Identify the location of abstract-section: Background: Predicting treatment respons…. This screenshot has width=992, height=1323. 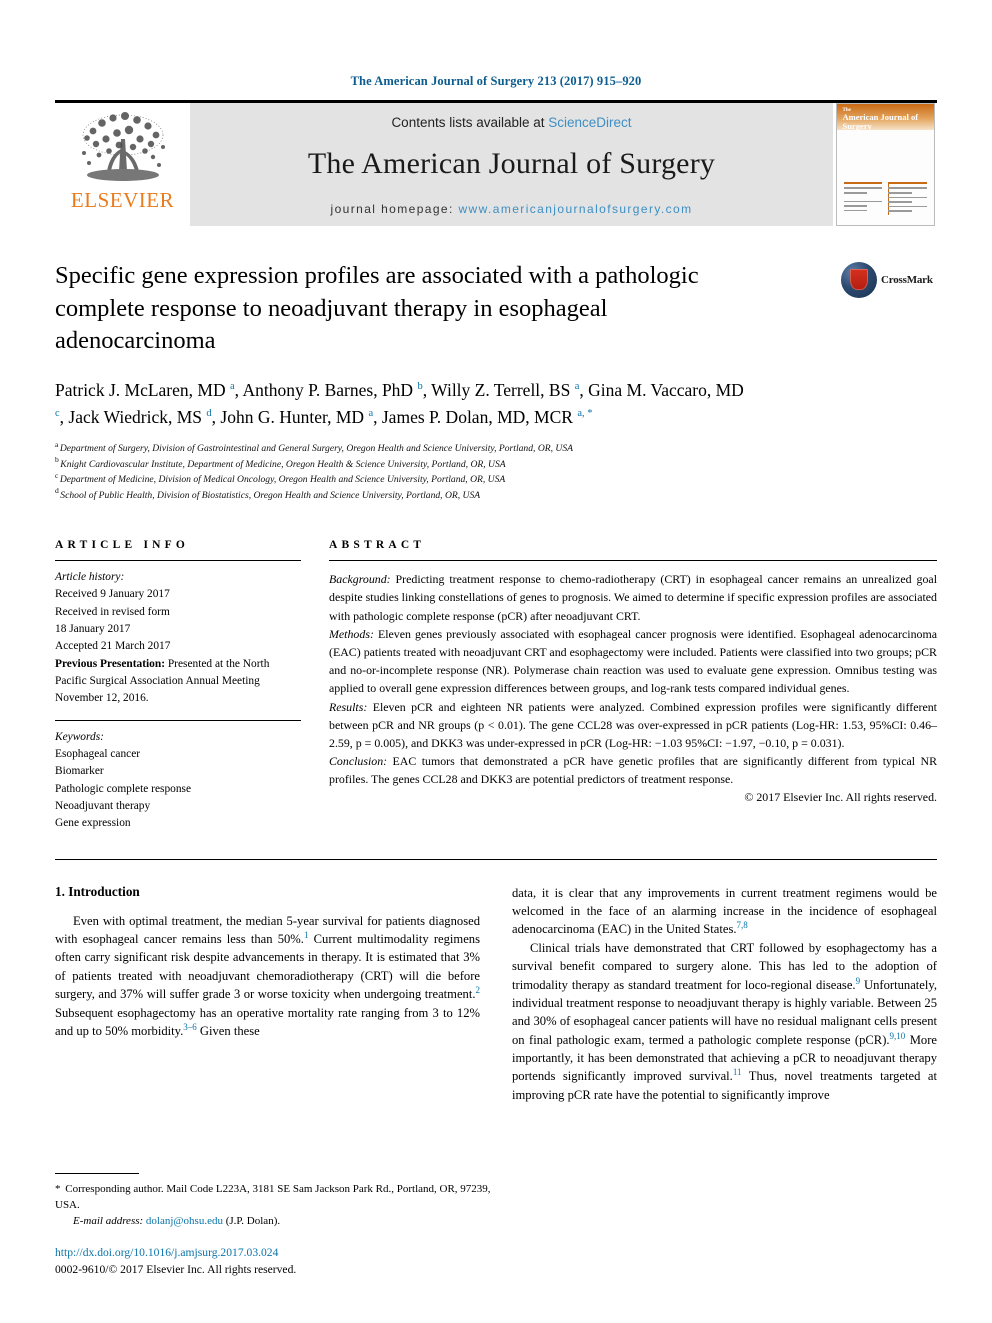
(633, 597).